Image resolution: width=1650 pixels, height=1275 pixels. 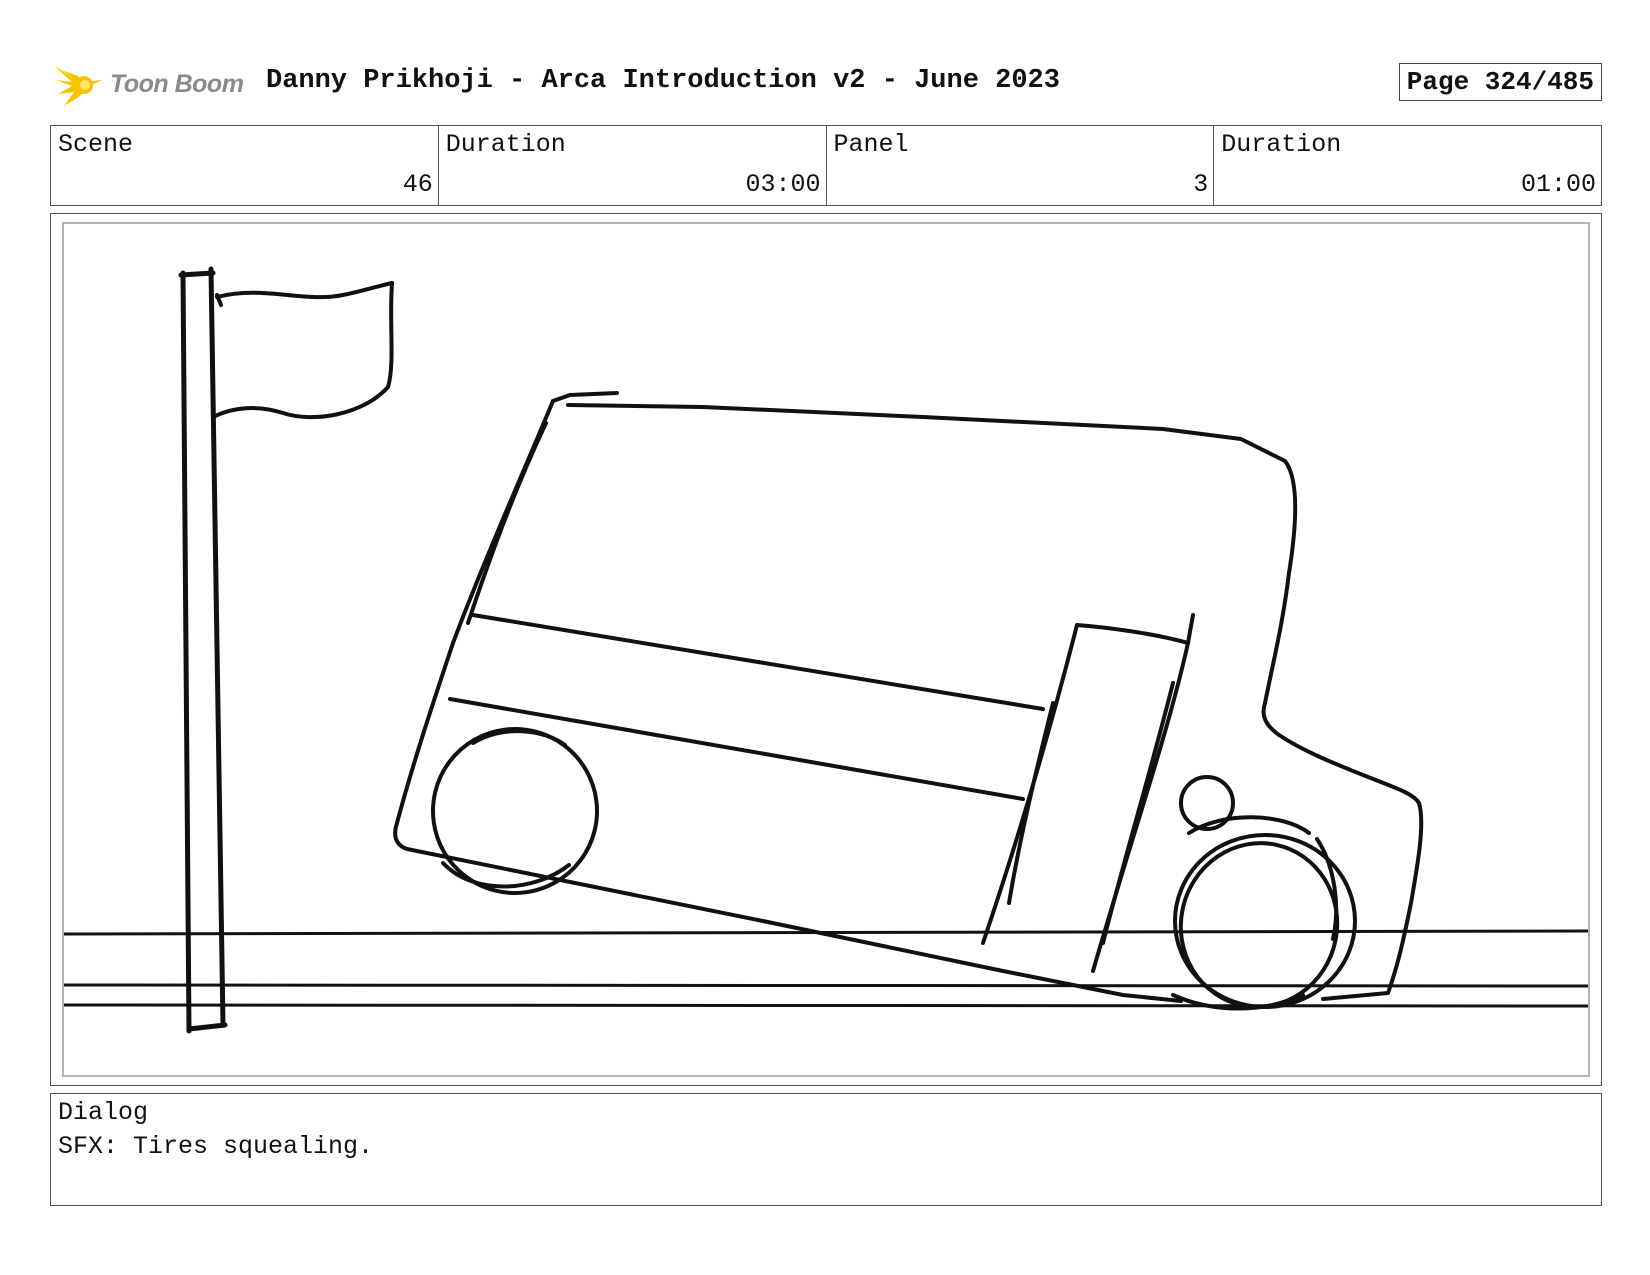 What do you see at coordinates (216, 1146) in the screenshot?
I see `dialog-text: SFX: Tires squealing.` at bounding box center [216, 1146].